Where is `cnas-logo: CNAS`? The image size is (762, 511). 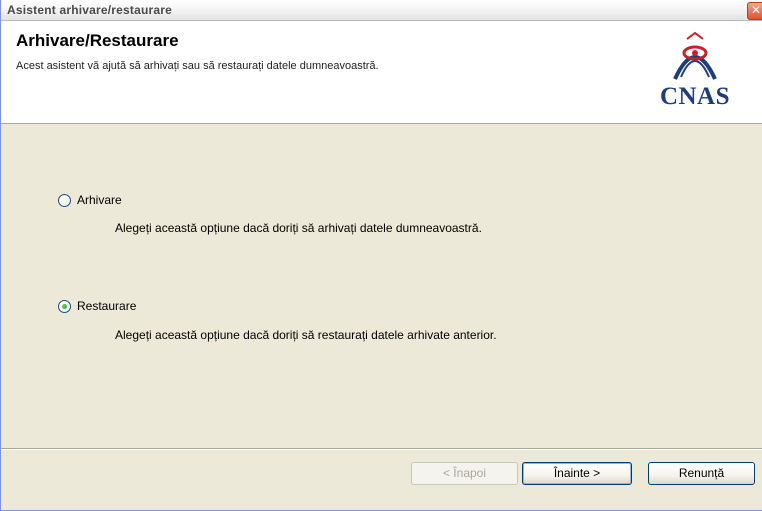 cnas-logo: CNAS is located at coordinates (695, 71).